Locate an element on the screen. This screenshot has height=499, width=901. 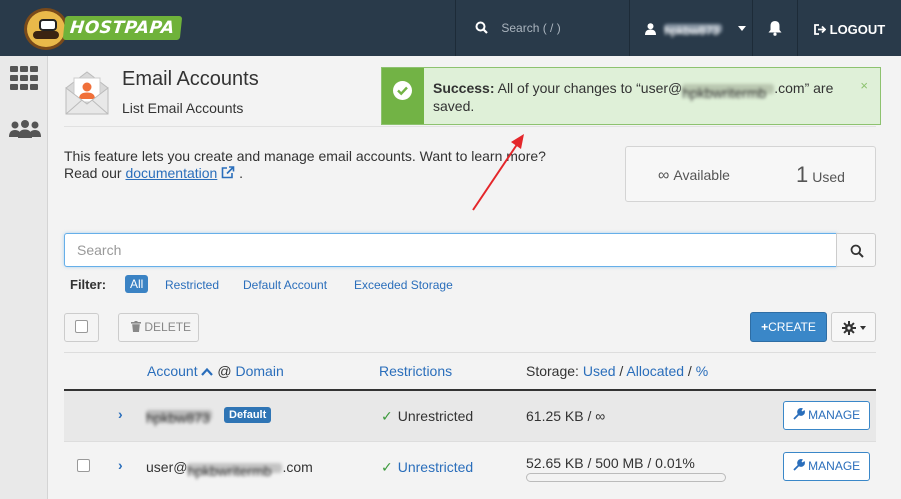
alert-text-start: All of your changes to “user@ is located at coordinates (590, 88).